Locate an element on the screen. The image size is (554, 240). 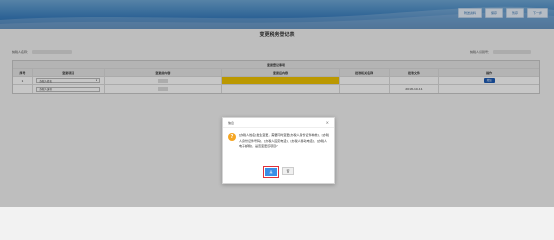
no-button: 否 is located at coordinates (288, 171).